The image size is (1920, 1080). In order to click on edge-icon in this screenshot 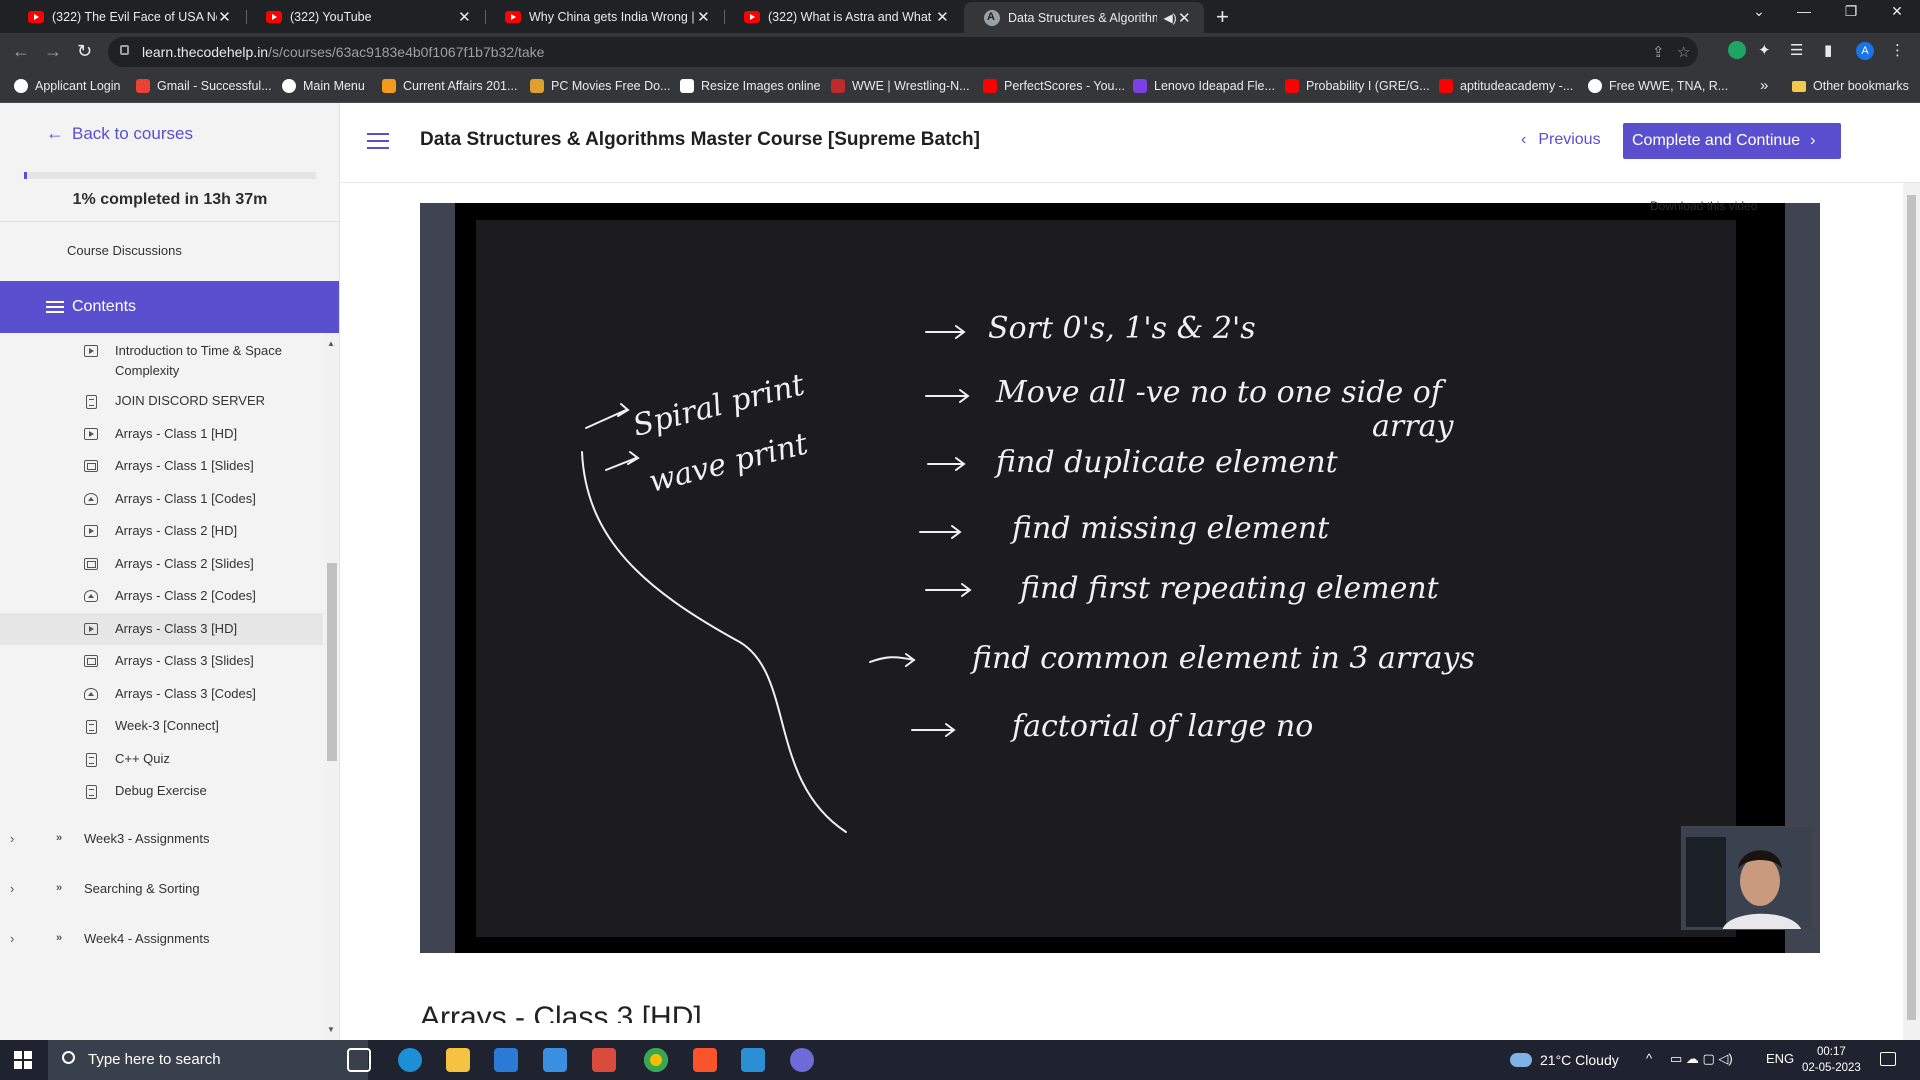, I will do `click(410, 1060)`.